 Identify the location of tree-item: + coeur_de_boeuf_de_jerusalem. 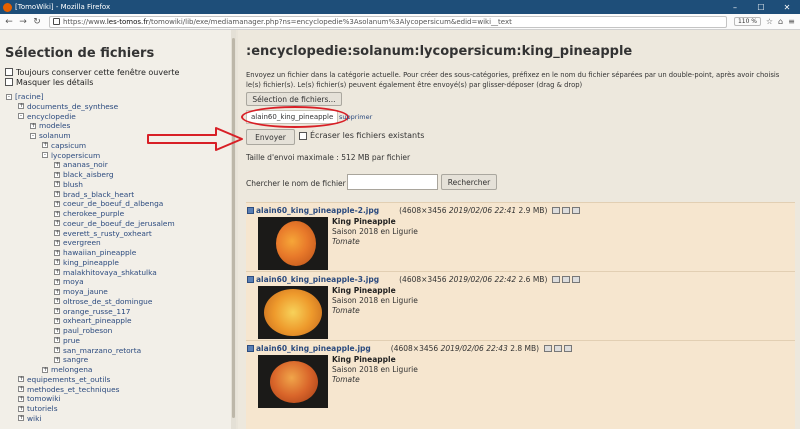
(114, 223).